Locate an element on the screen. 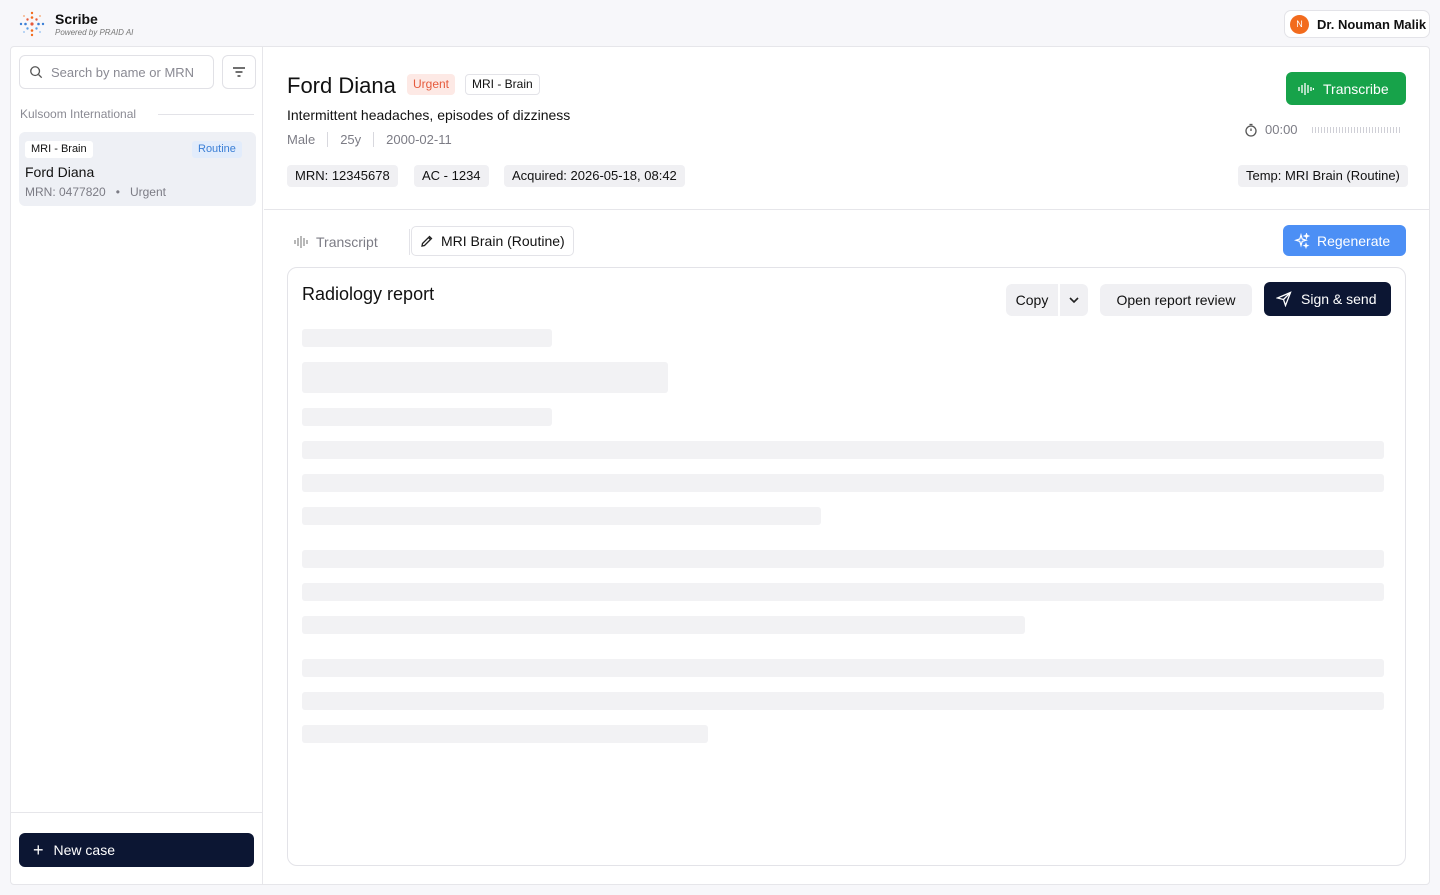 Image resolution: width=1440 pixels, height=895 pixels. search-icon is located at coordinates (36, 72).